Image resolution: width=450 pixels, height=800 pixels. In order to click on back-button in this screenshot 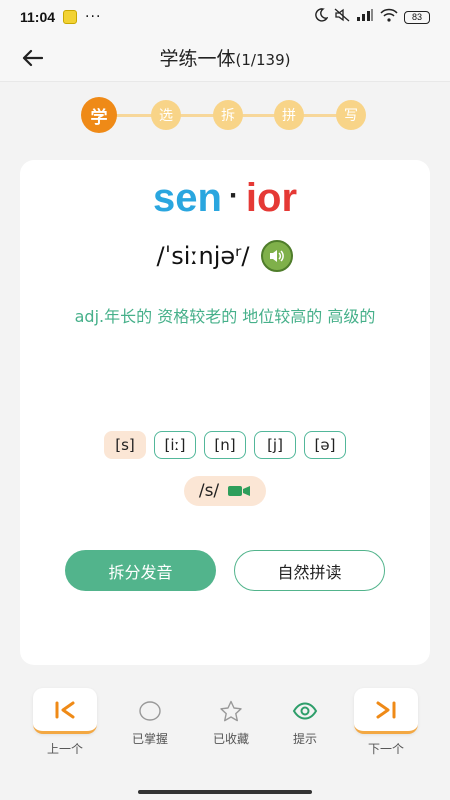, I will do `click(32, 58)`.